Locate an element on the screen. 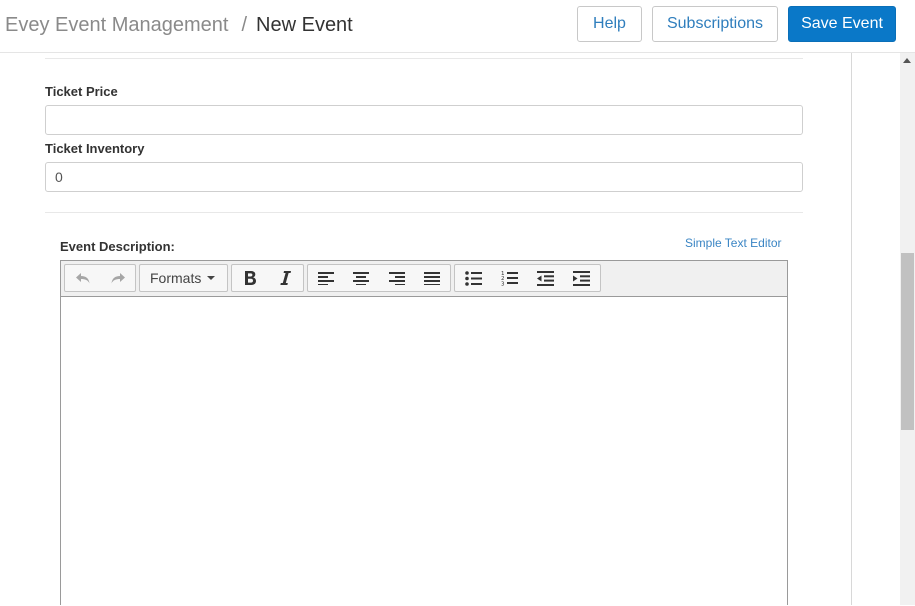  ticket-price-label: Ticket Price is located at coordinates (81, 91).